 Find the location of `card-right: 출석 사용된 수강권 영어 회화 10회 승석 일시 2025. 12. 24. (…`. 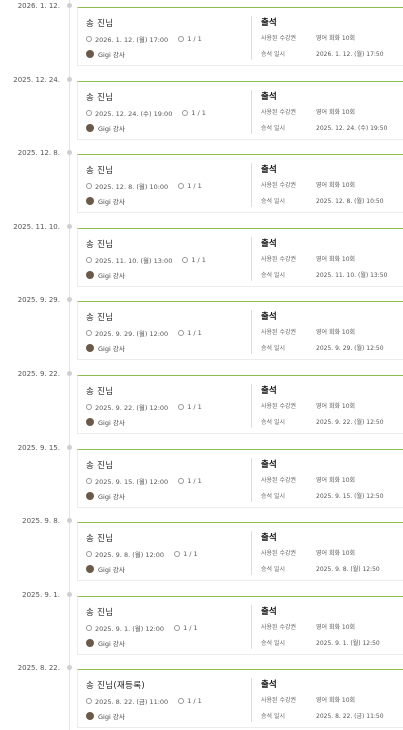

card-right: 출석 사용된 수강권 영어 회화 10회 승석 일시 2025. 12. 24. (… is located at coordinates (332, 110).